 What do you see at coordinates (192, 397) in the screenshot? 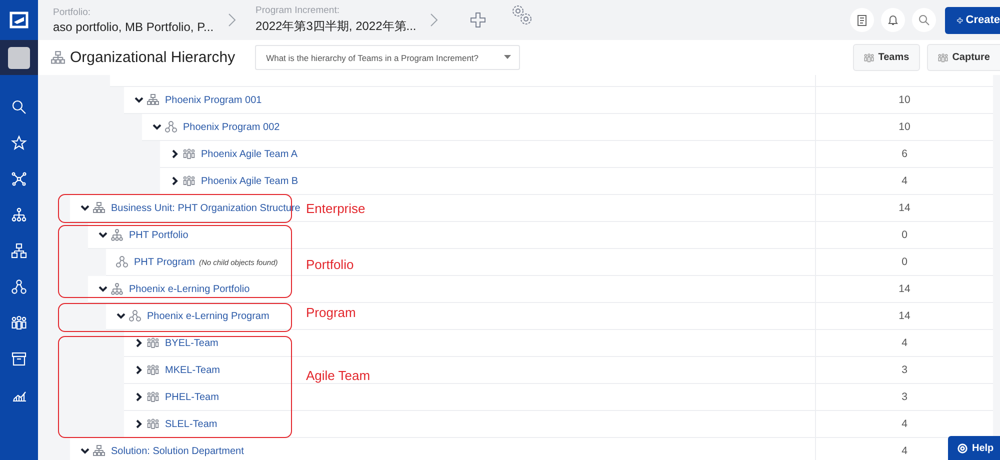
I see `node-name: PHEL-Team` at bounding box center [192, 397].